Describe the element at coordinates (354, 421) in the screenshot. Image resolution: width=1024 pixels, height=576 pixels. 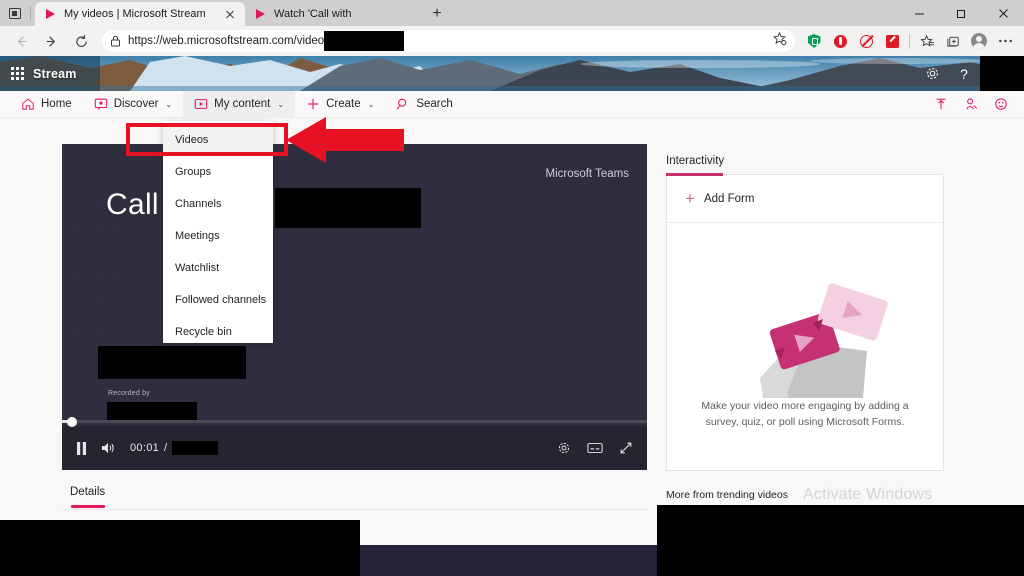
I see `progress-bar` at that location.